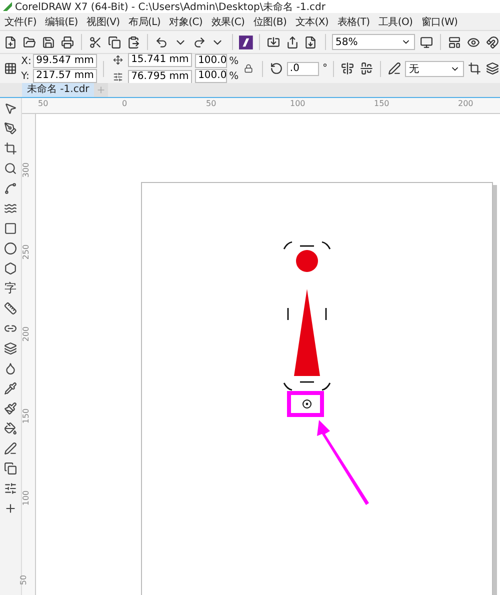  I want to click on y-position-field: 217.57 mm, so click(65, 76).